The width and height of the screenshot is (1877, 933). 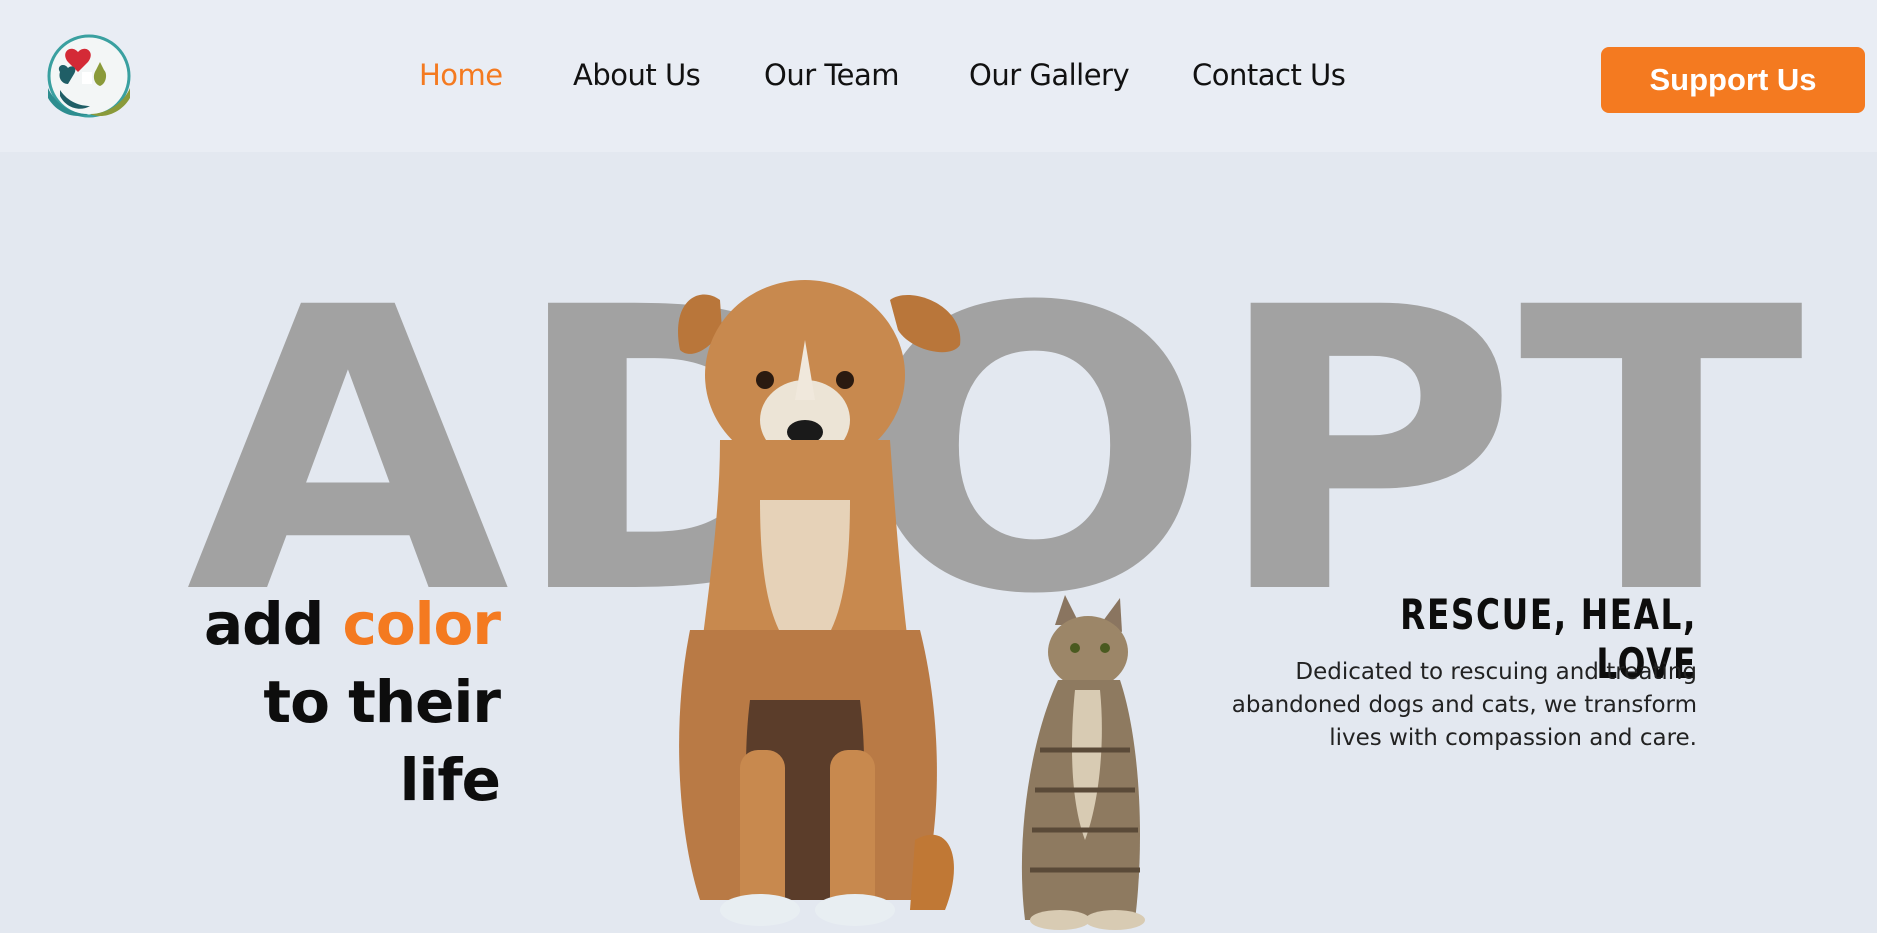 What do you see at coordinates (819, 603) in the screenshot?
I see `dog-icon` at bounding box center [819, 603].